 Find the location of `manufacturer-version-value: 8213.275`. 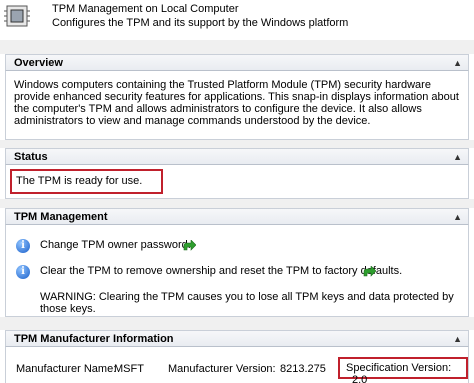

manufacturer-version-value: 8213.275 is located at coordinates (303, 369).